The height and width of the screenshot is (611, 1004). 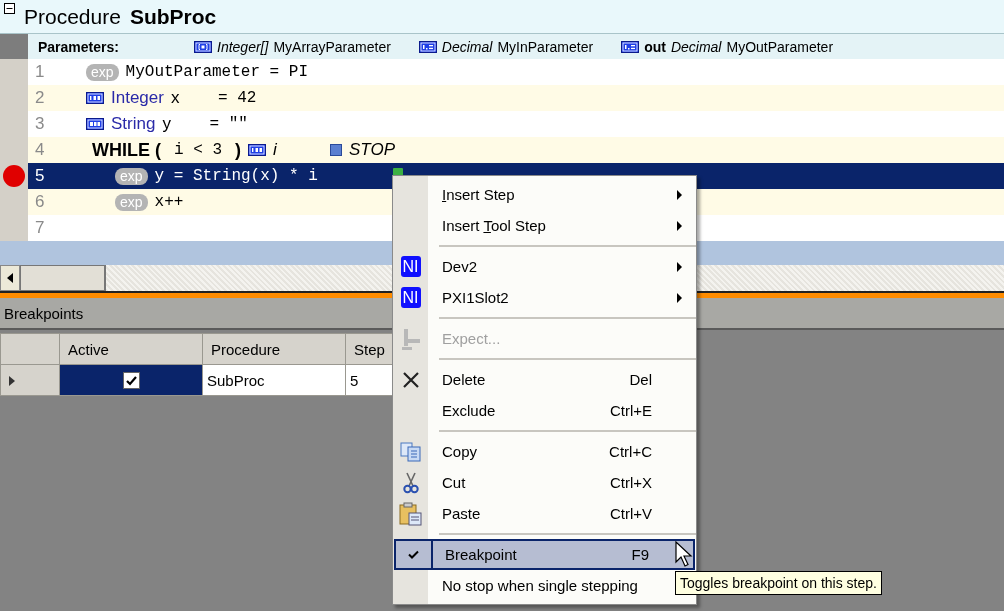 I want to click on shortcut-label: Ctrl+E, so click(x=630, y=410).